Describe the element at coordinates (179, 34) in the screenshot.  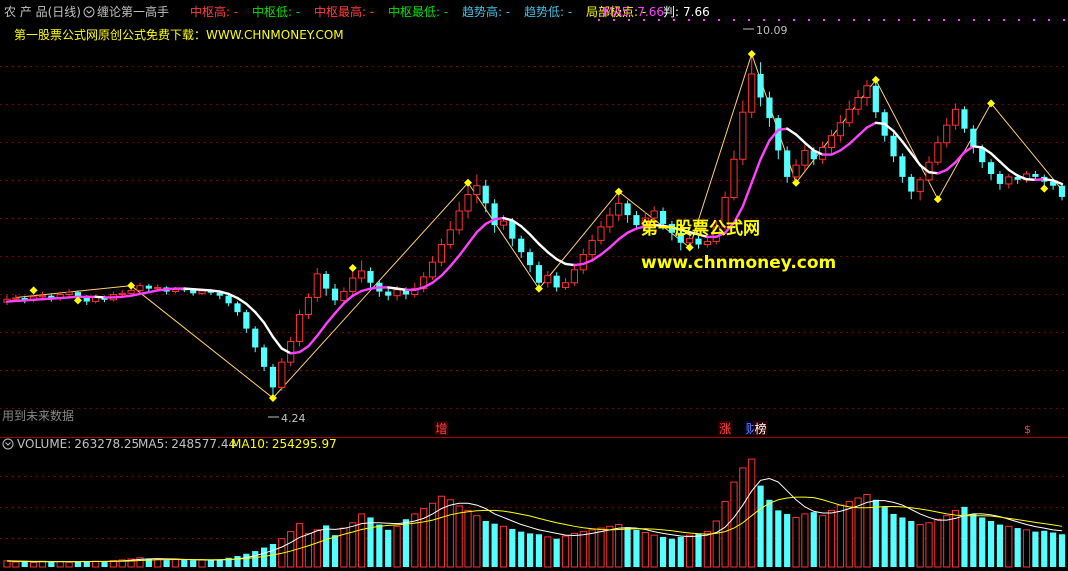
I see `source-banner: 第一股票公式网原创公式免费下载：WWW.CHNMONEY.COM` at that location.